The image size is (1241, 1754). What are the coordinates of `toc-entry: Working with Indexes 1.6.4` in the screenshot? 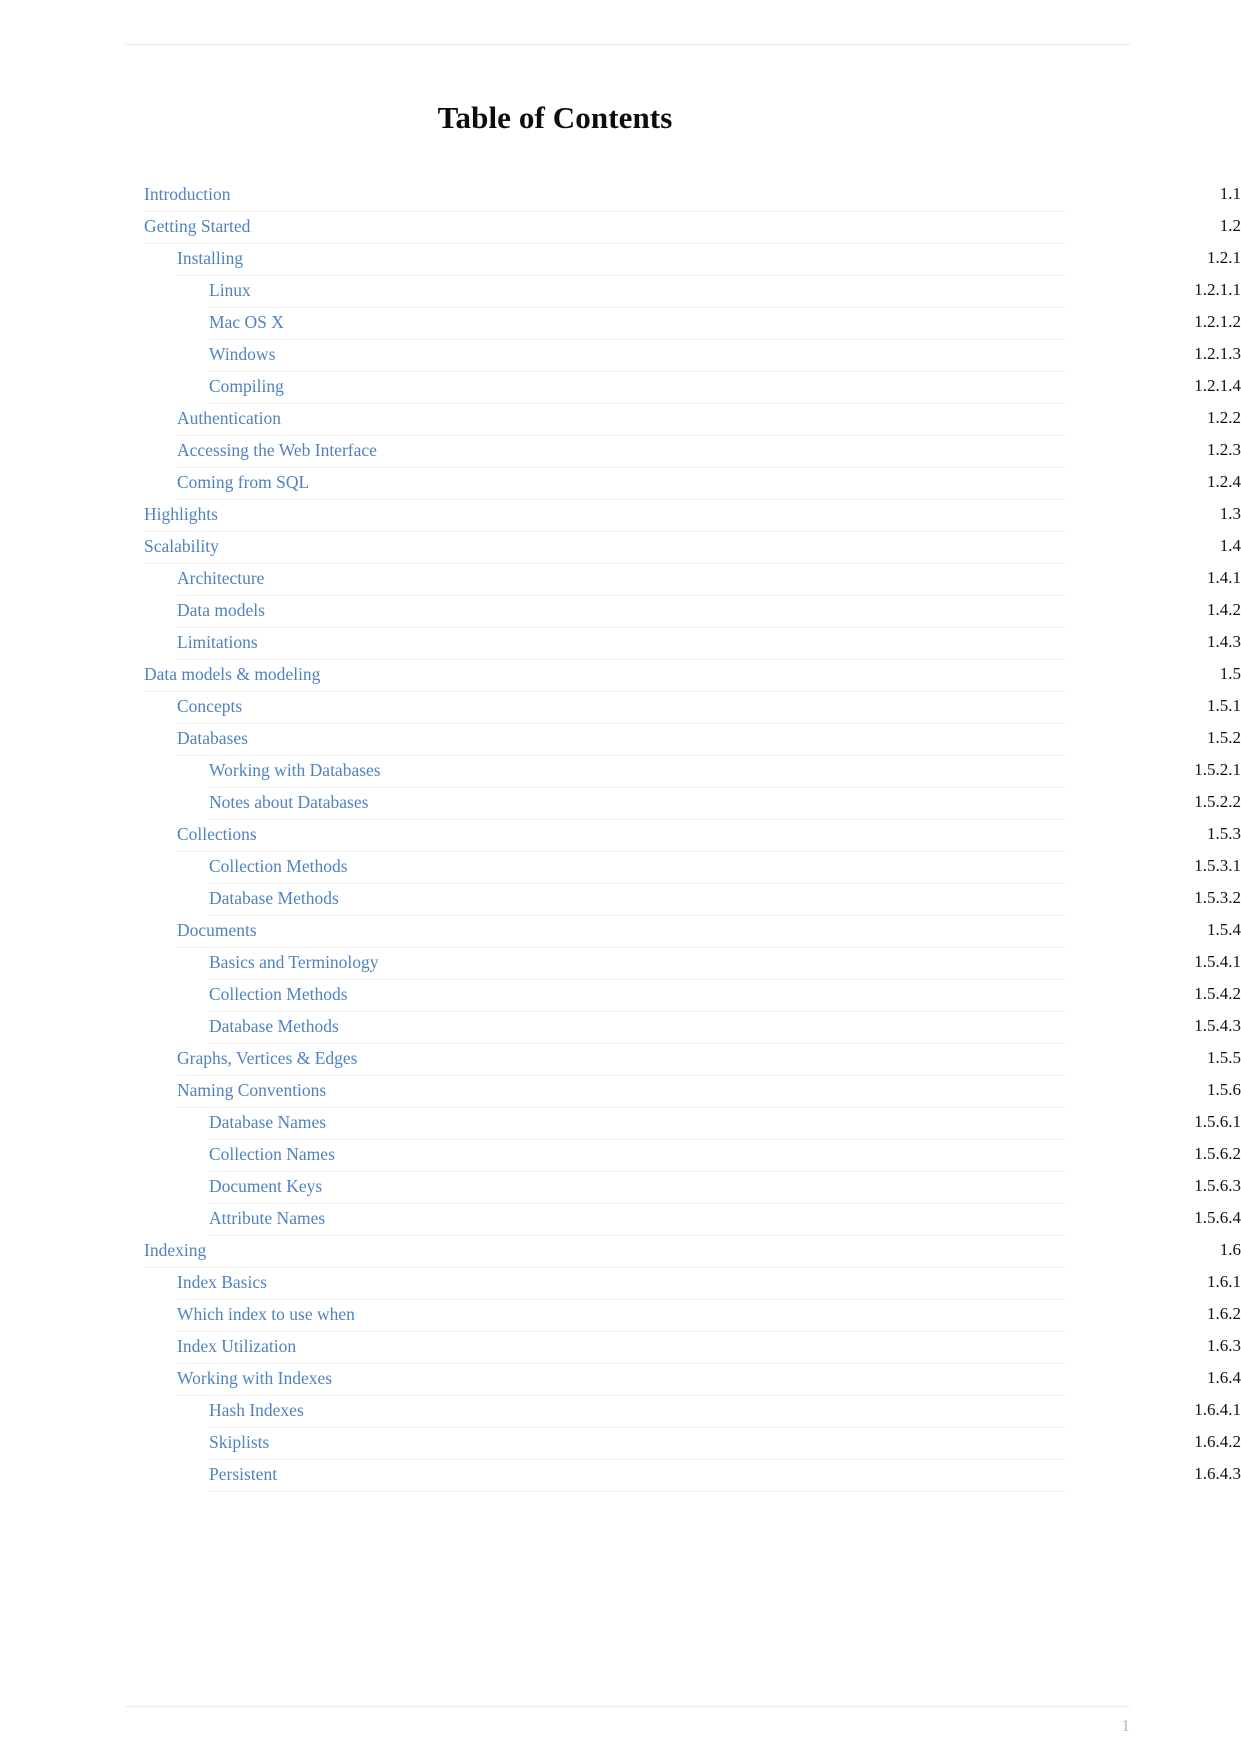 It's located at (620, 1380).